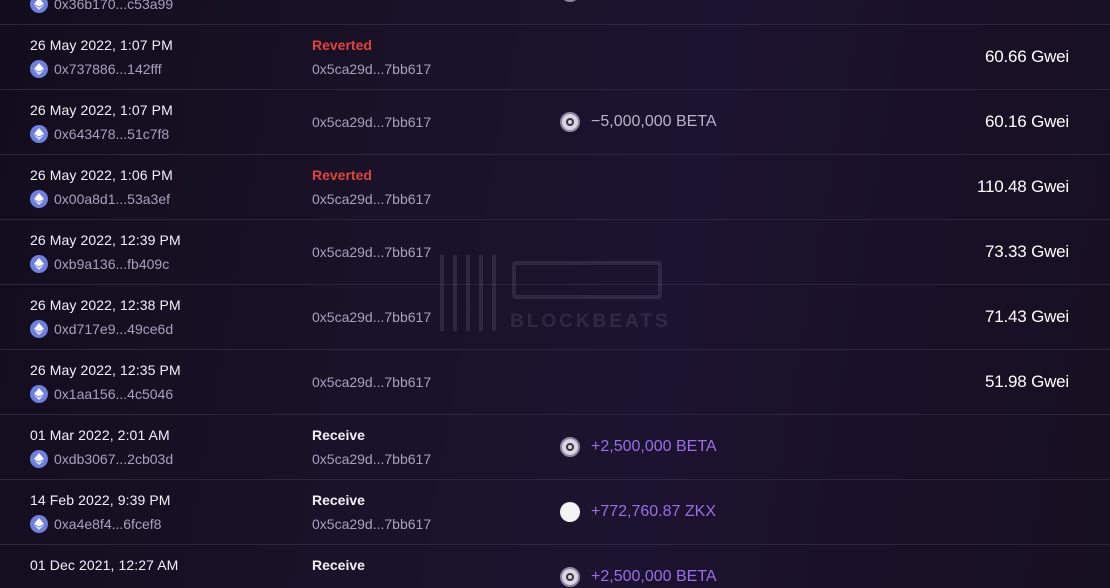  I want to click on token-transfer: −5,000,000 BETA, so click(638, 122).